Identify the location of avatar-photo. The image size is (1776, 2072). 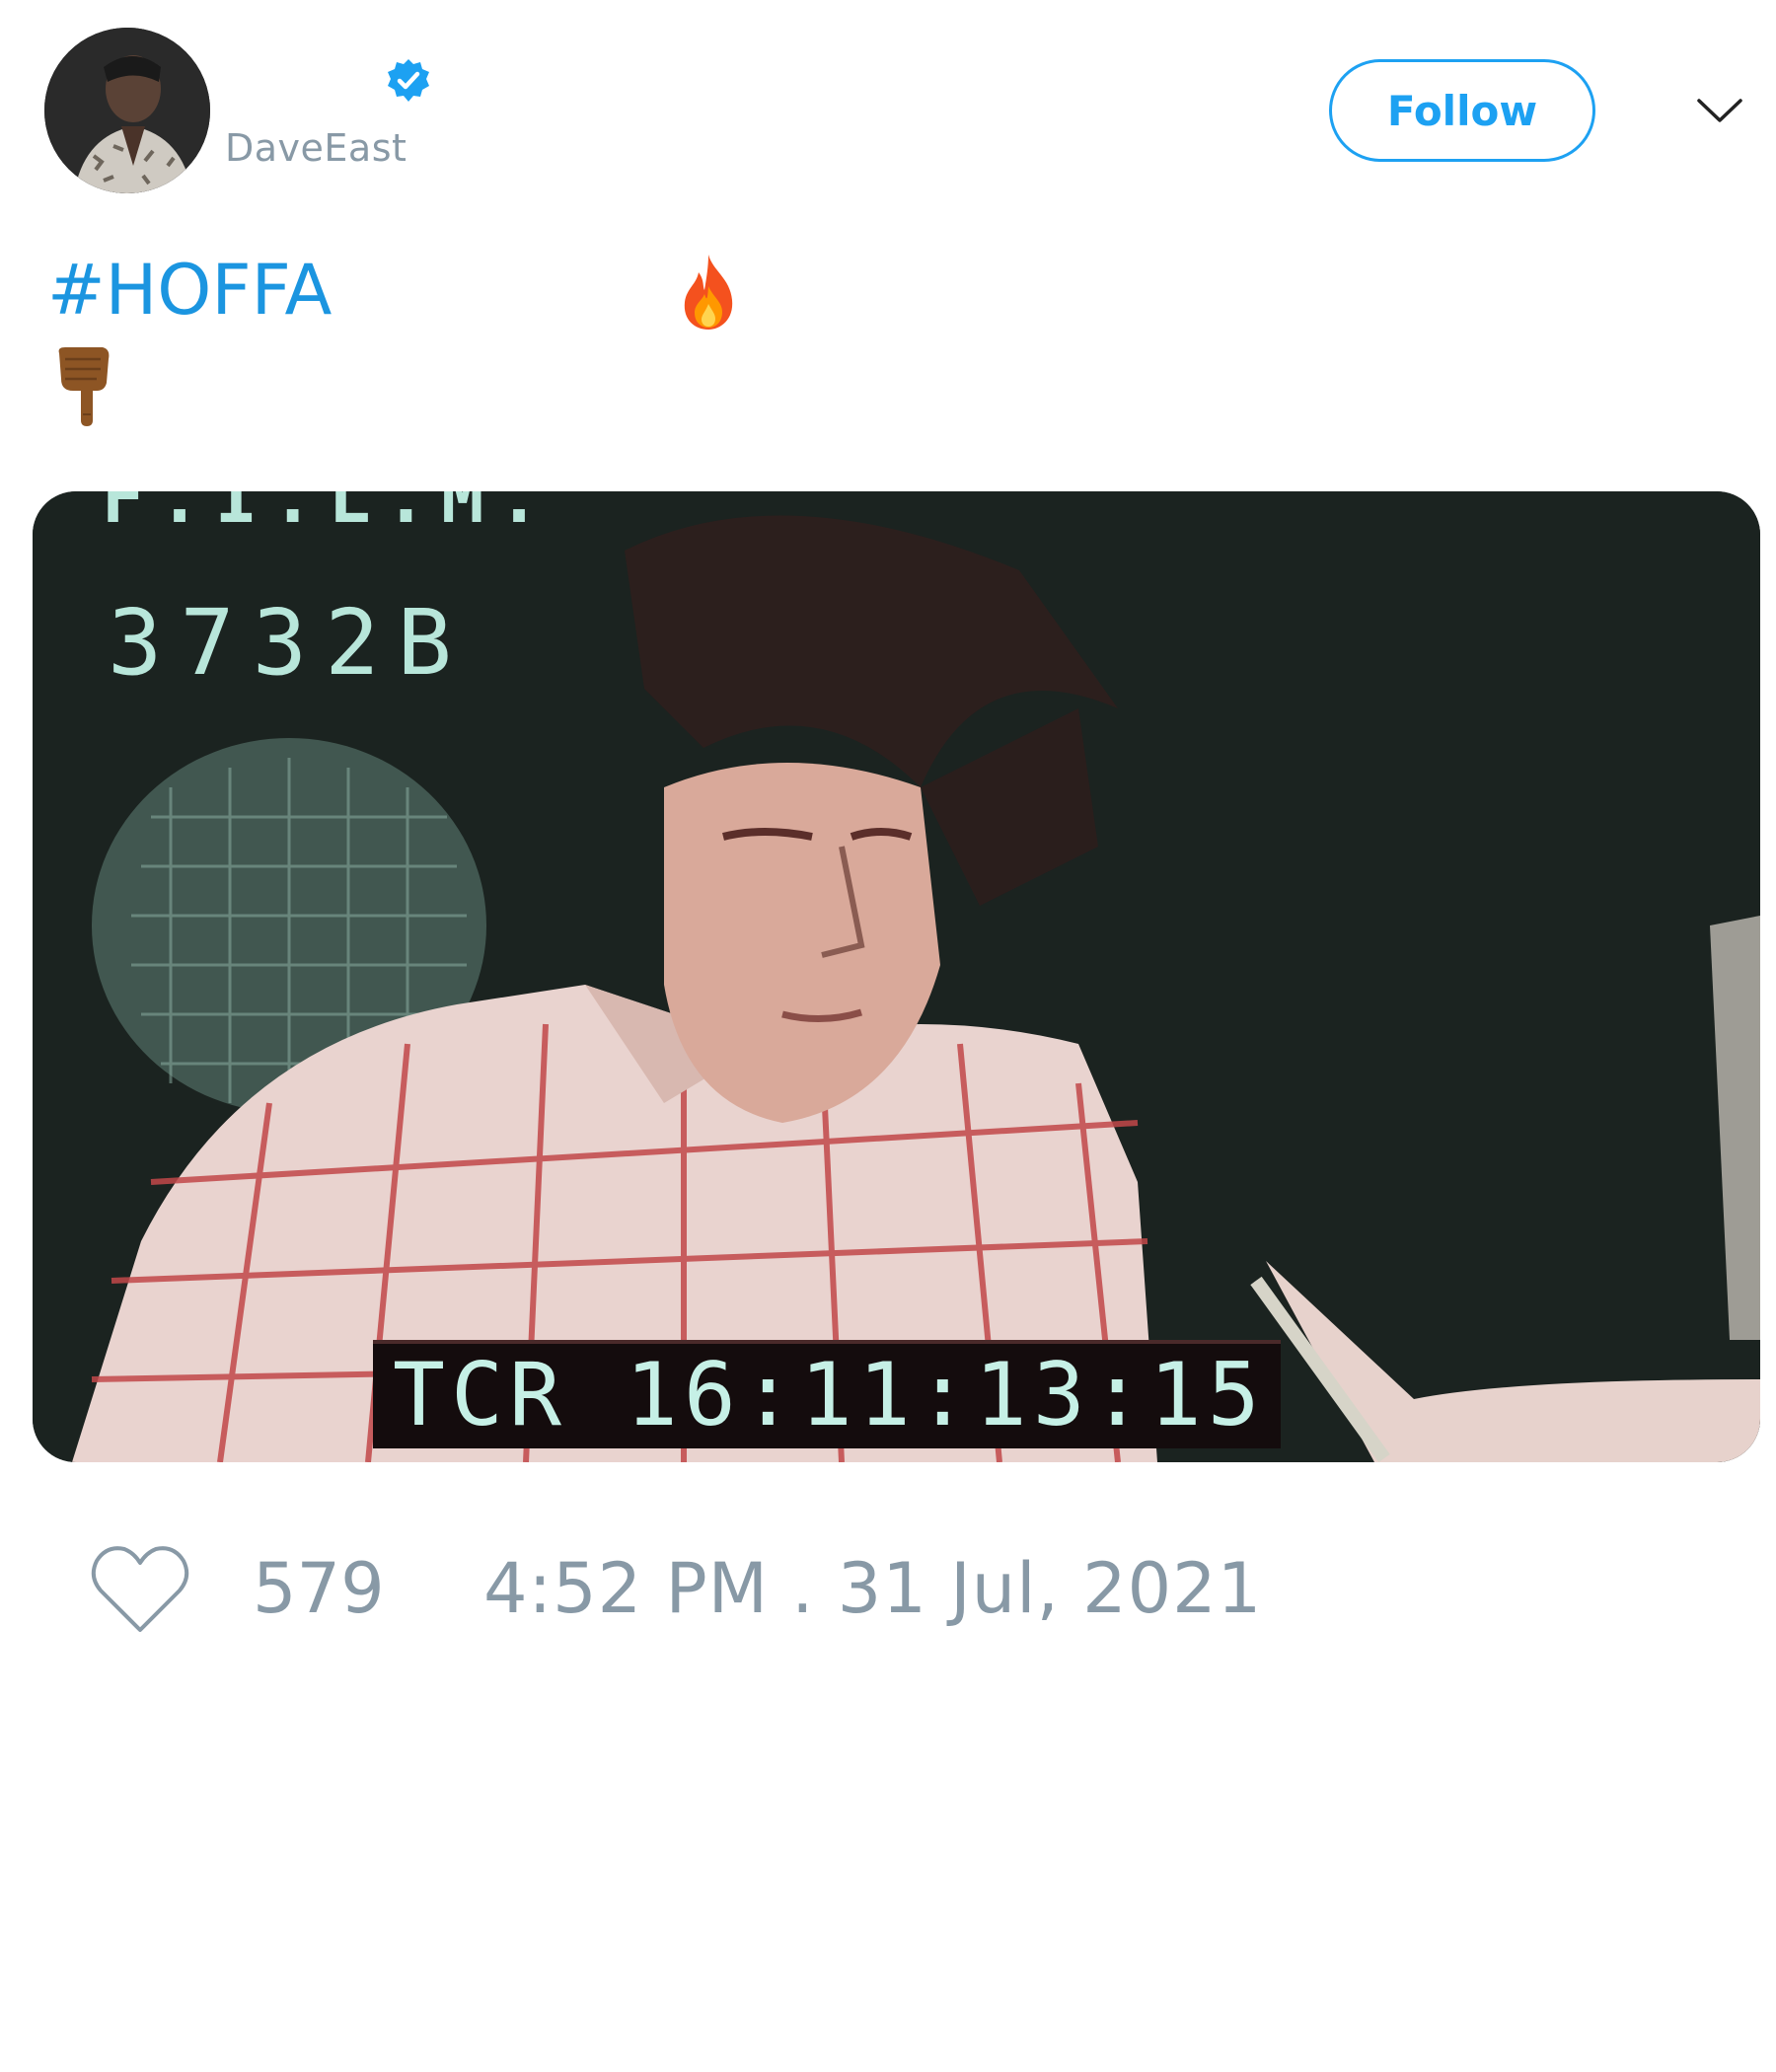
(127, 111).